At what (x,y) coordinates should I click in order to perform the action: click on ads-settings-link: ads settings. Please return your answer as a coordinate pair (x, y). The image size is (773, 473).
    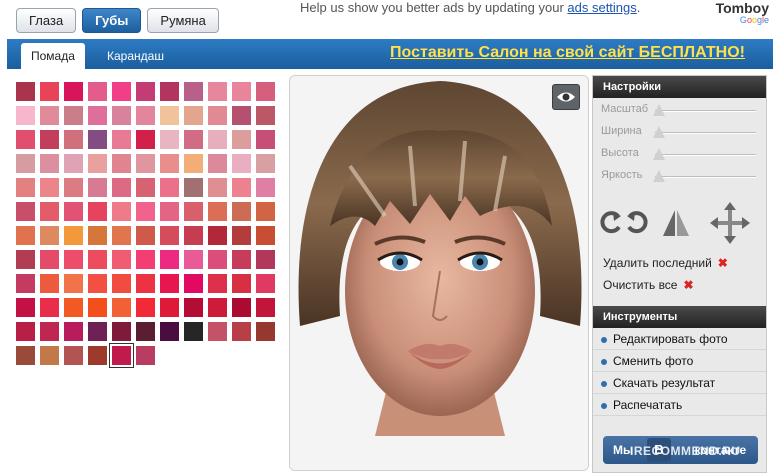
    Looking at the image, I should click on (601, 7).